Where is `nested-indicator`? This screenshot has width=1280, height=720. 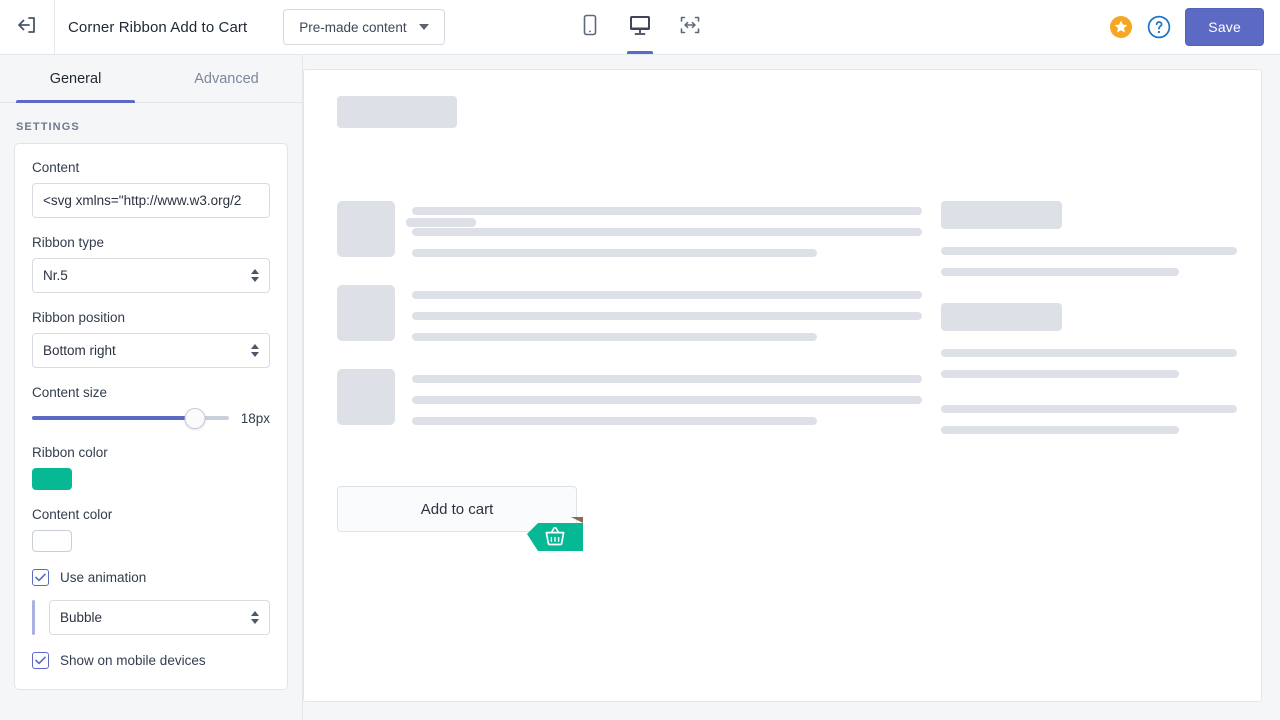
nested-indicator is located at coordinates (33, 617).